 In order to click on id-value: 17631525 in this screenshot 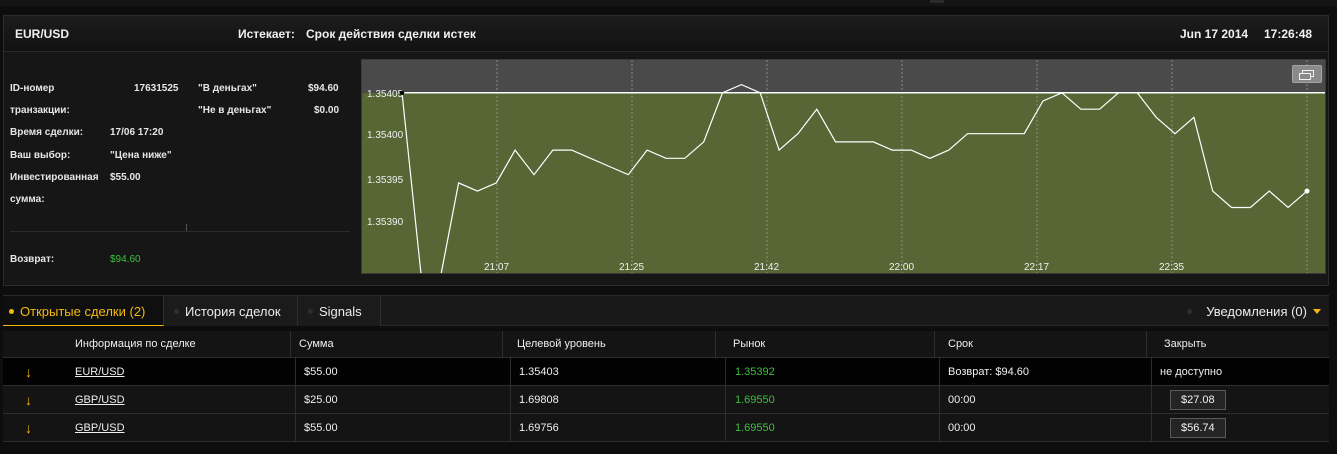, I will do `click(156, 88)`.